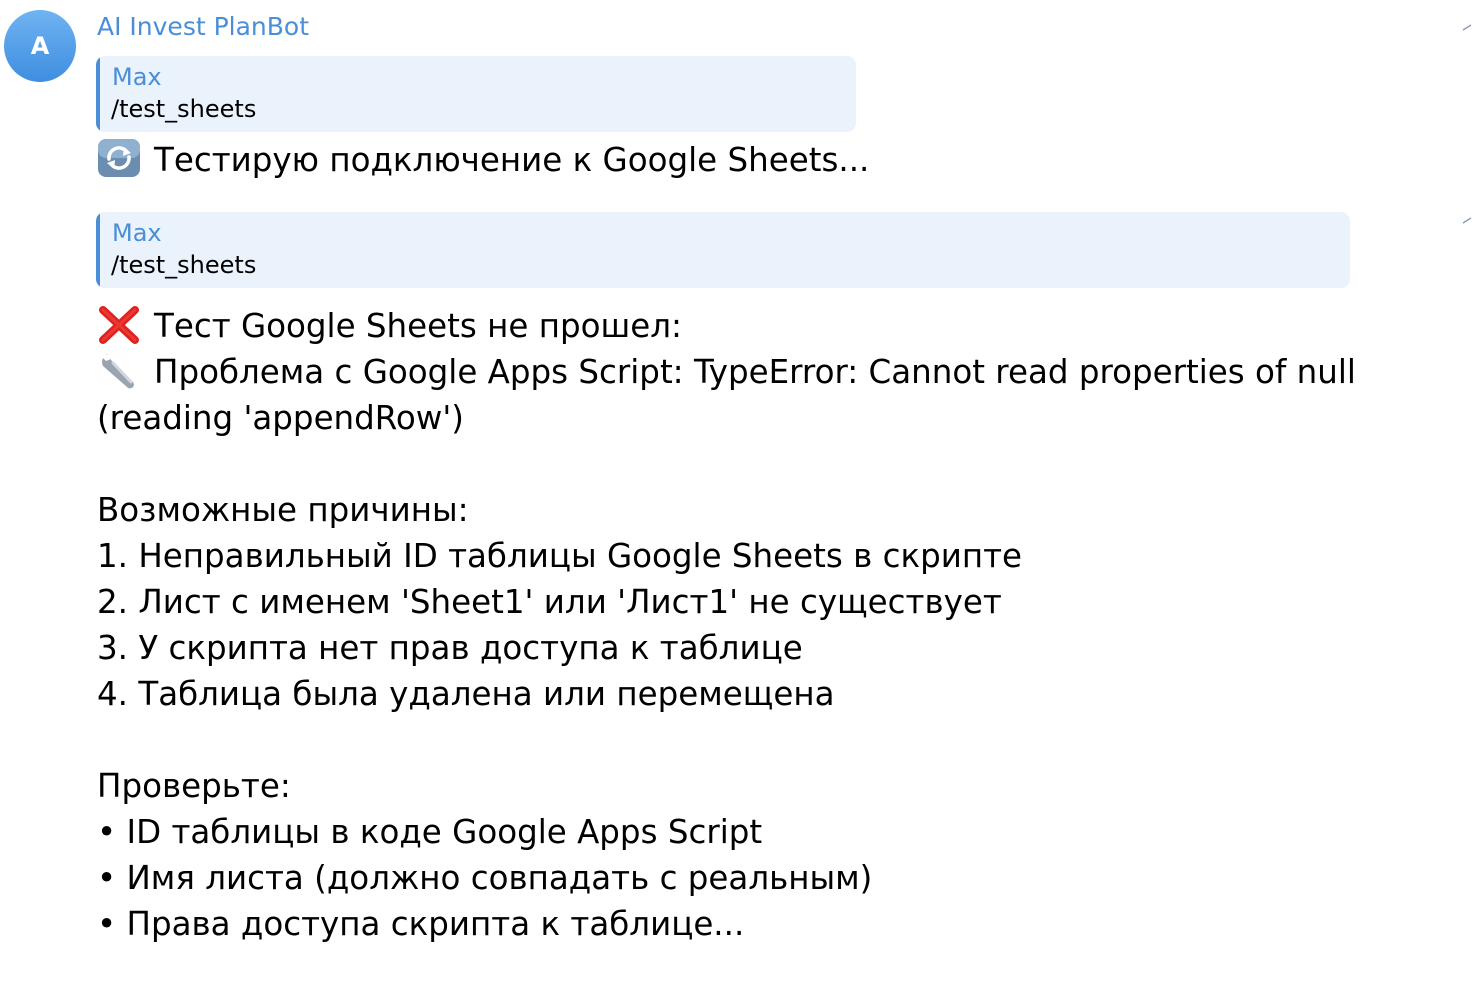 This screenshot has width=1474, height=998. I want to click on message-line: 4. Таблица была удалена или перемещена, so click(466, 694).